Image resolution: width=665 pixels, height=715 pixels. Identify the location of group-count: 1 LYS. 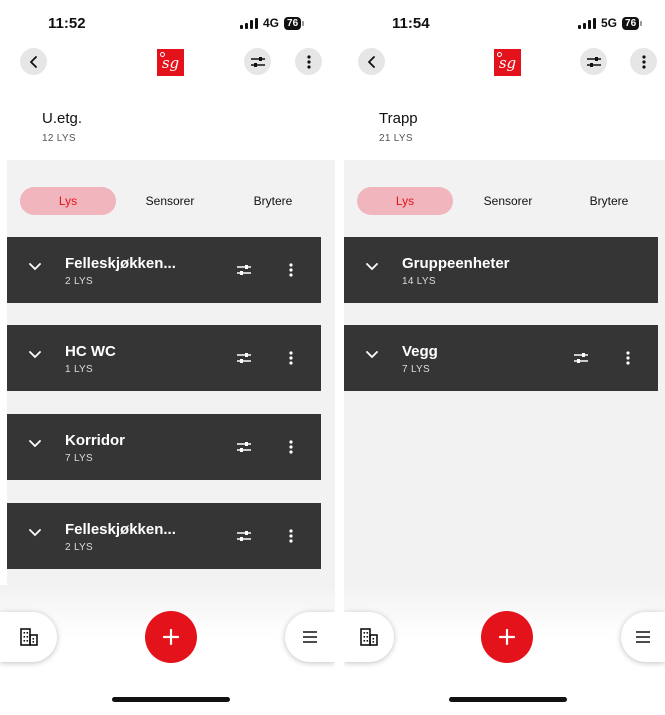
(79, 369).